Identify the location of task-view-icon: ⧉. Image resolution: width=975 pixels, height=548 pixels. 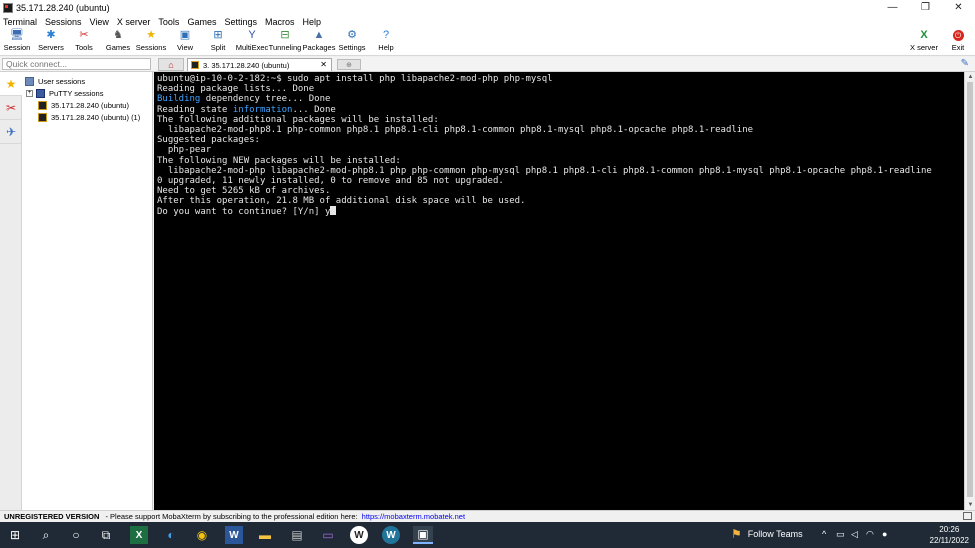
(106, 535).